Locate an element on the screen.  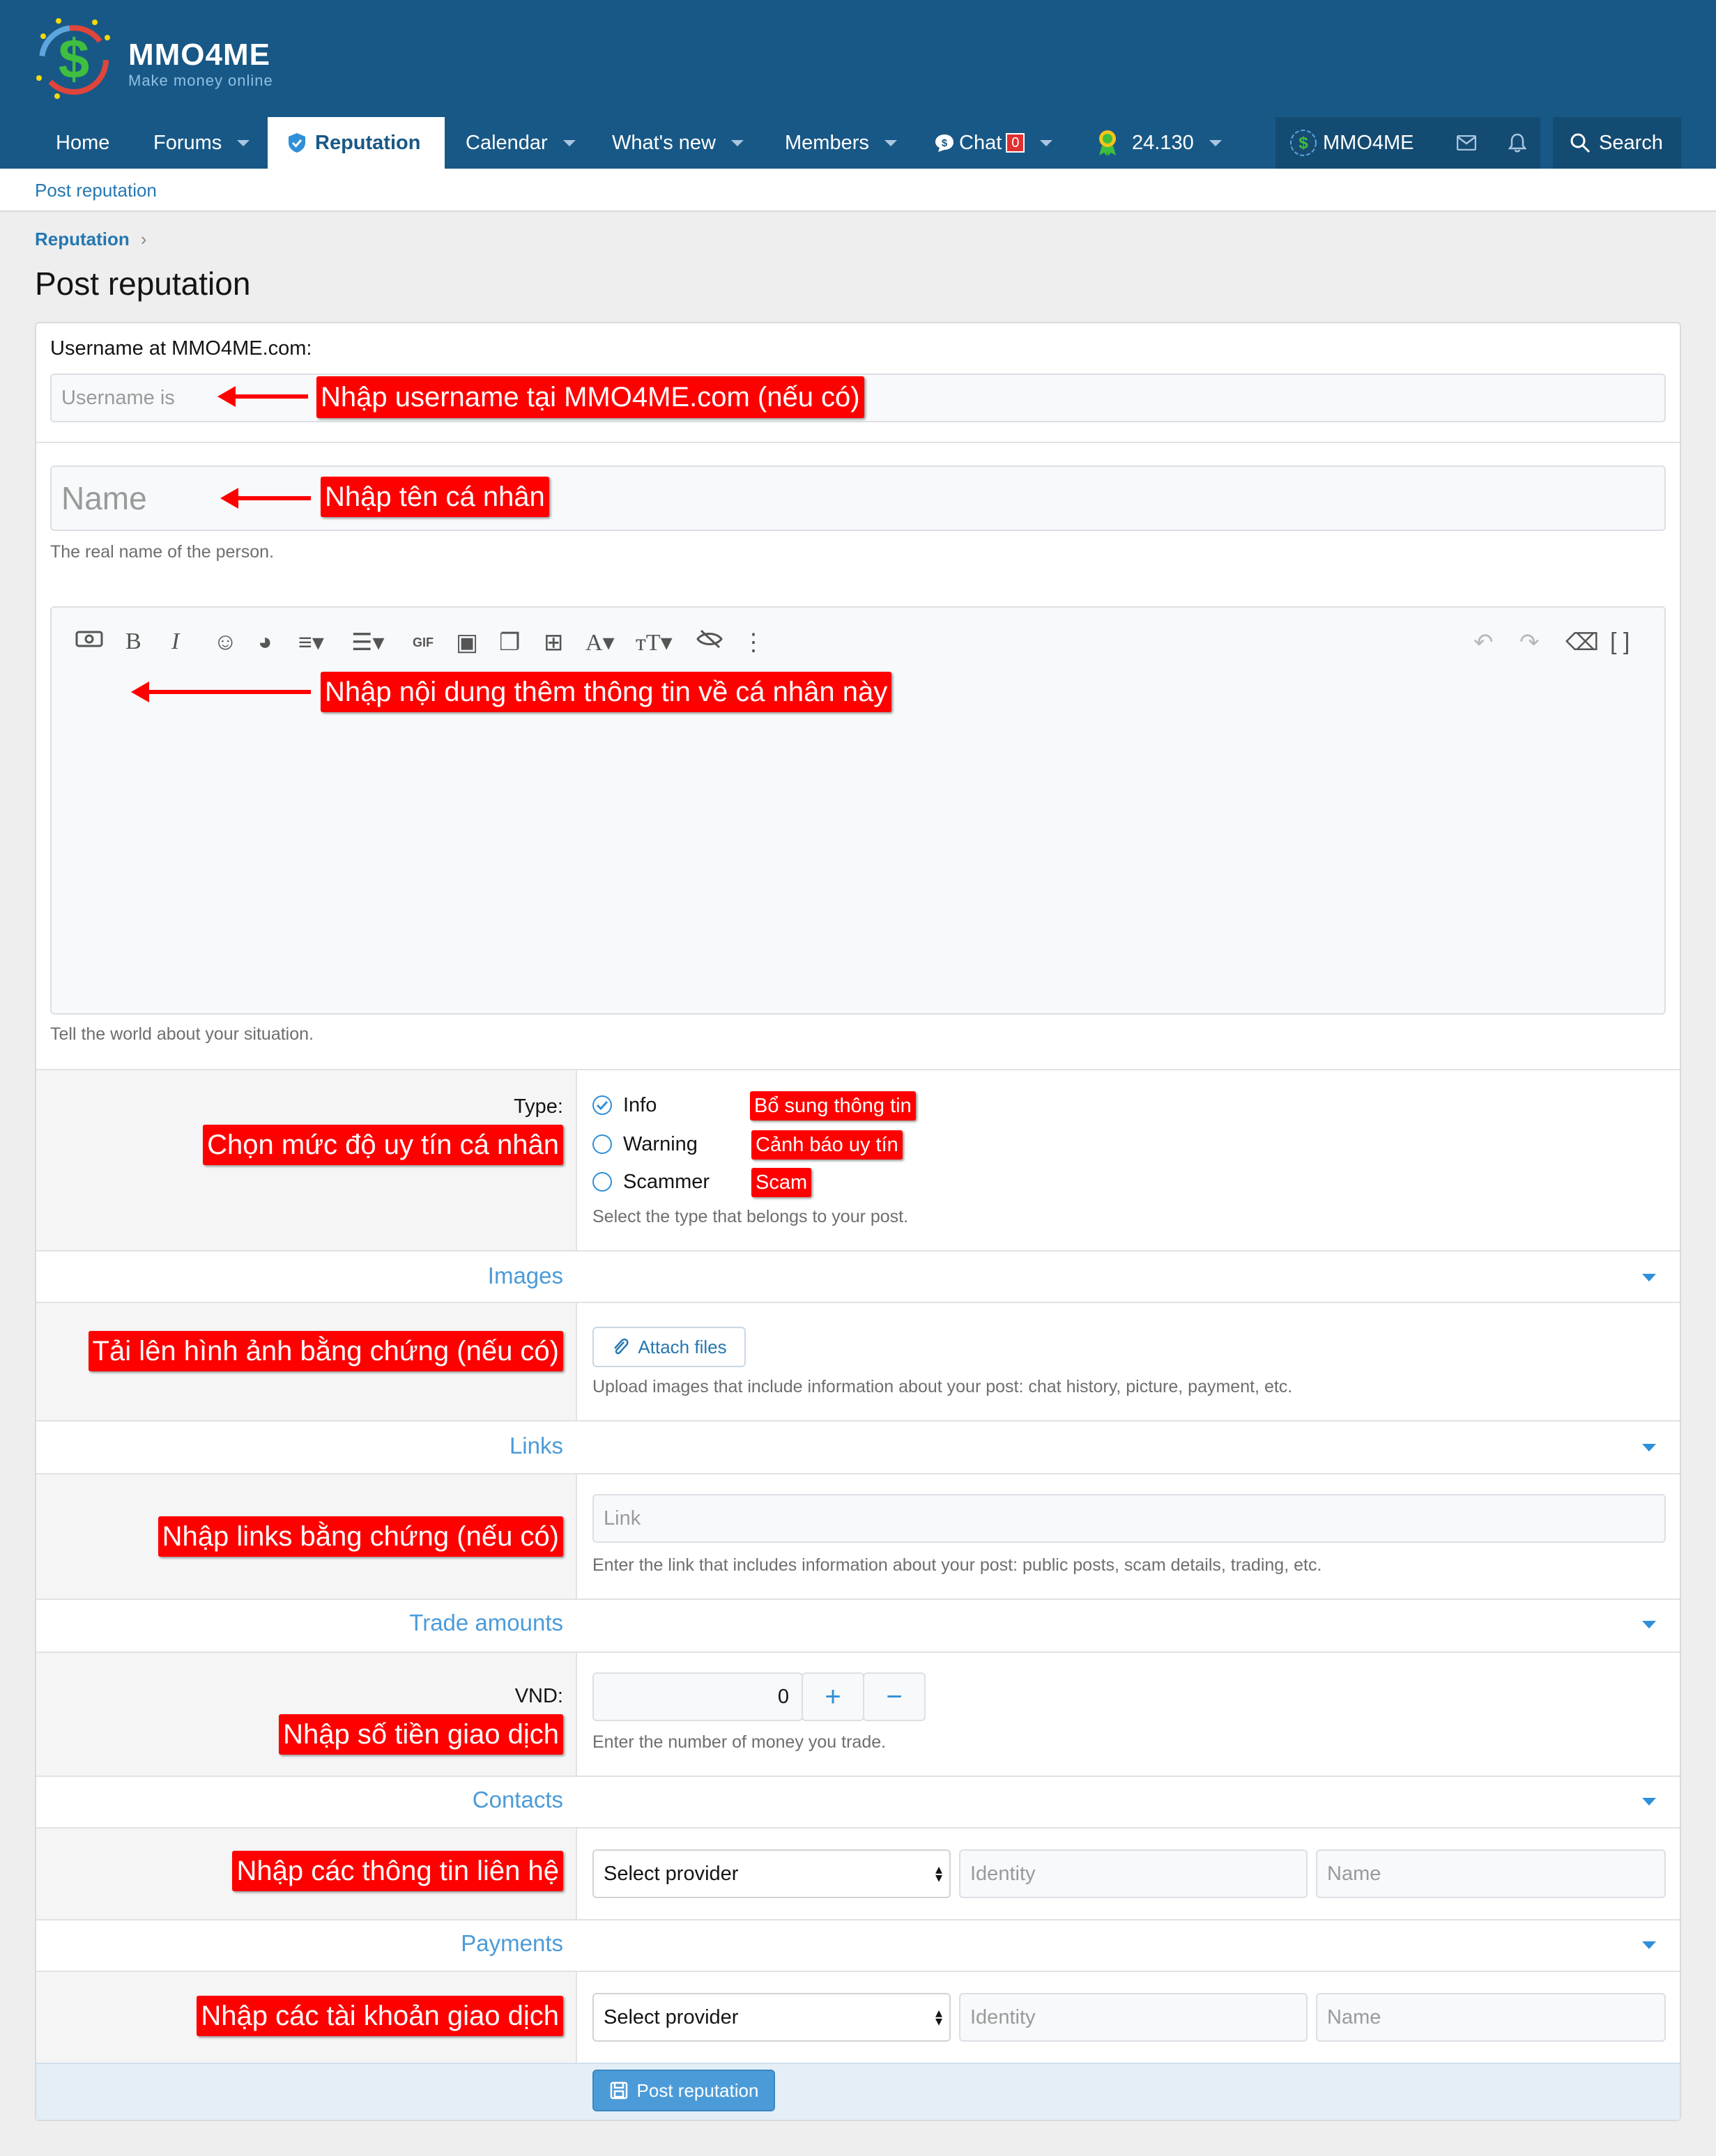
type-scammer-radio is located at coordinates (602, 1182).